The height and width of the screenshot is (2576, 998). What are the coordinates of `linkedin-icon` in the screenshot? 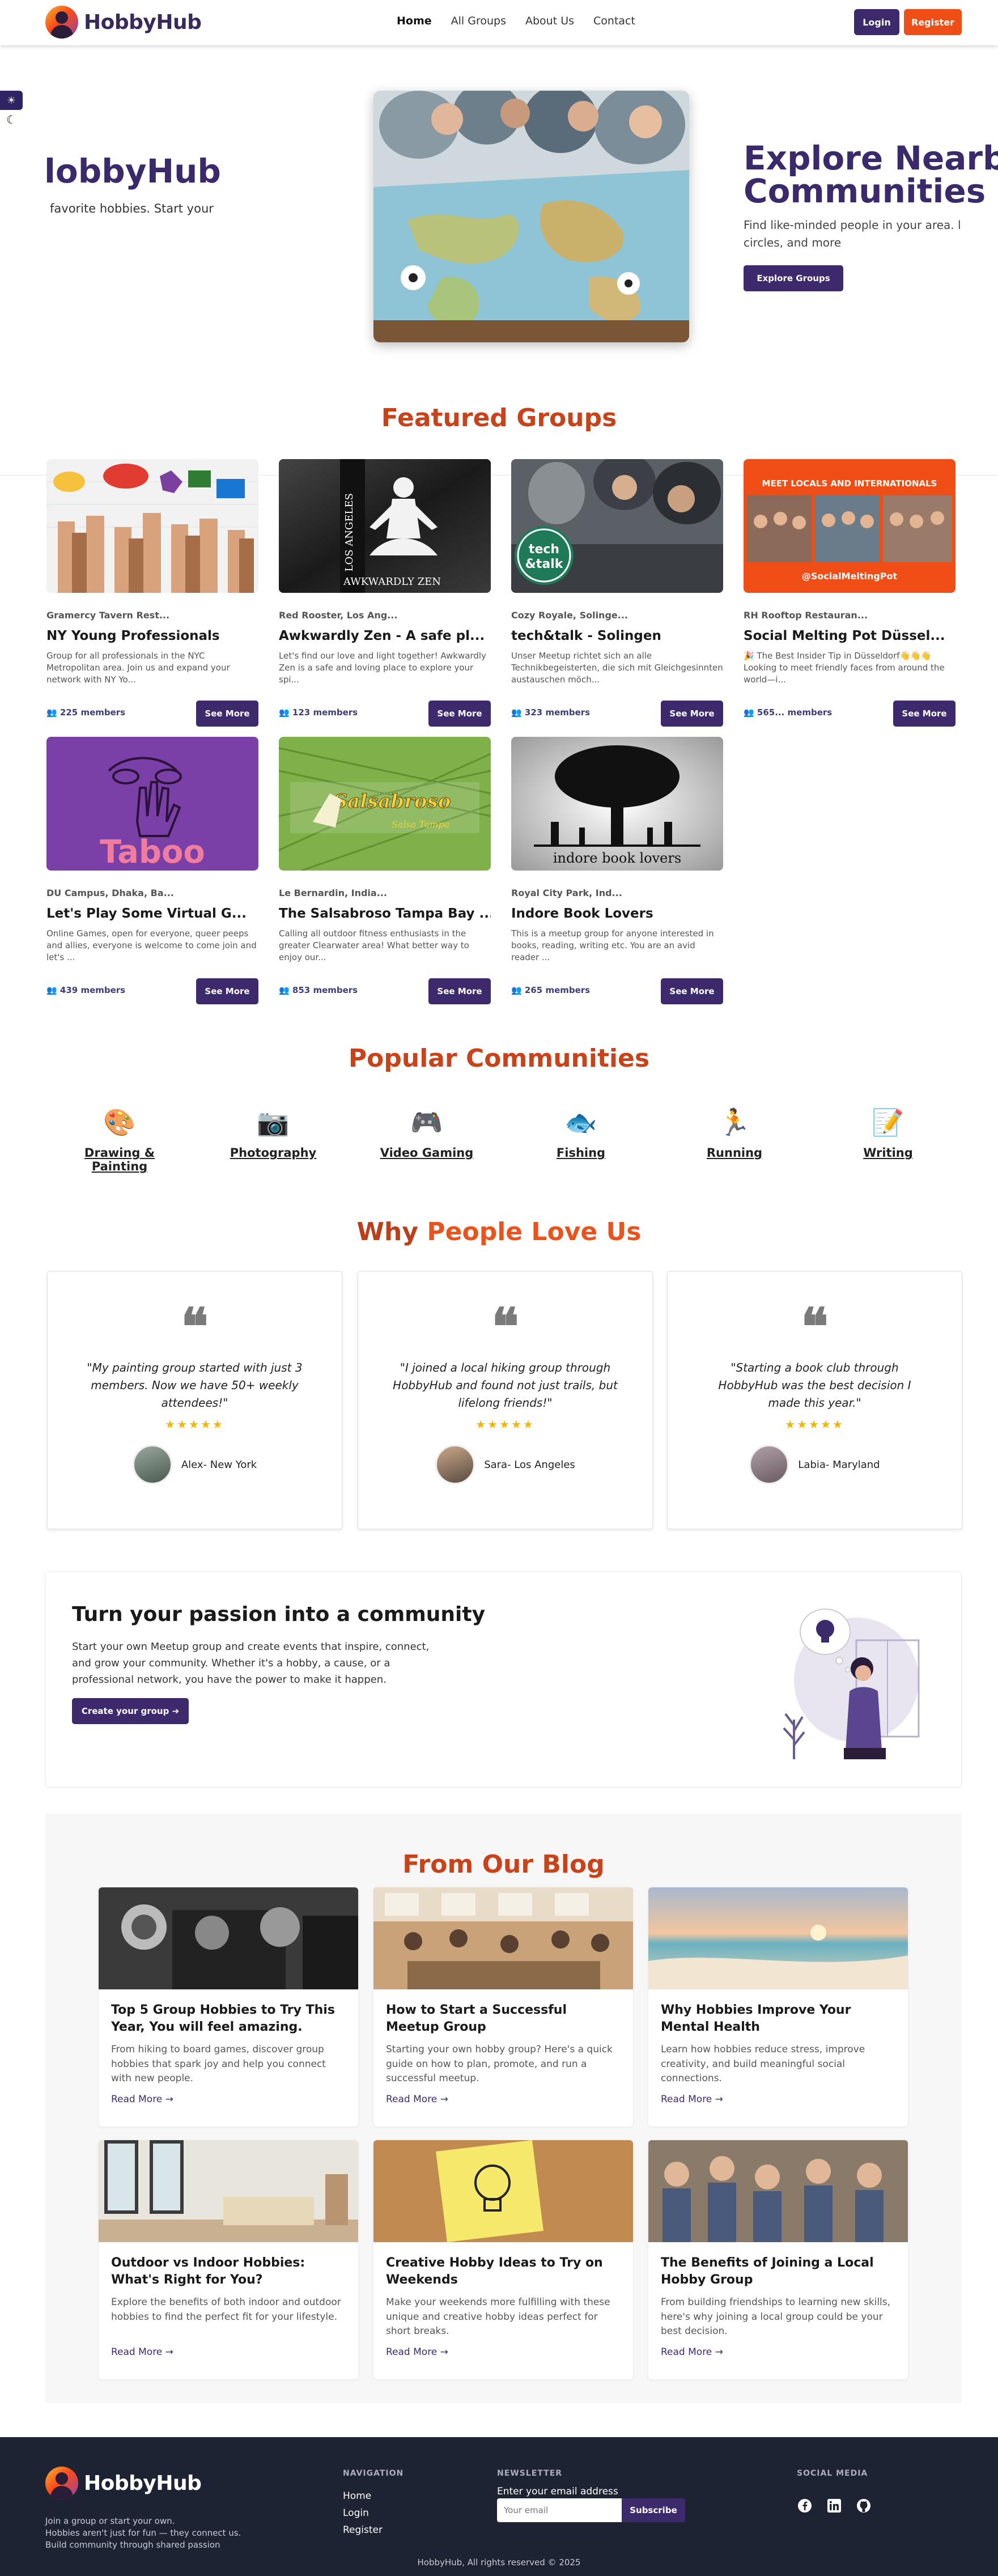 It's located at (834, 2505).